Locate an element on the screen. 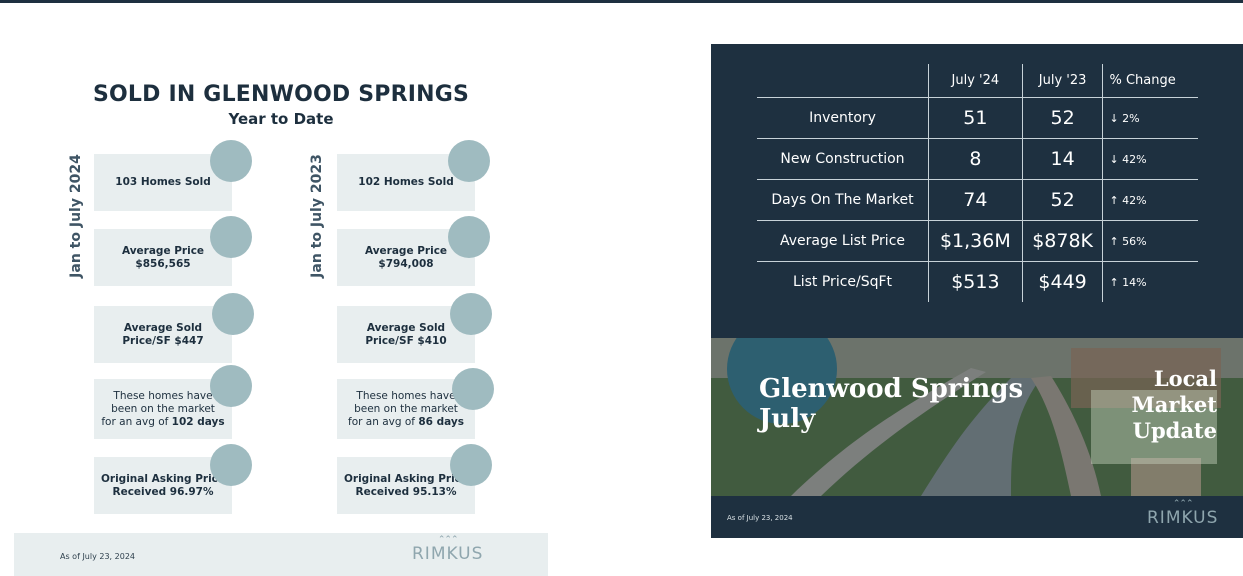  header-july-24: July '24 is located at coordinates (975, 81).